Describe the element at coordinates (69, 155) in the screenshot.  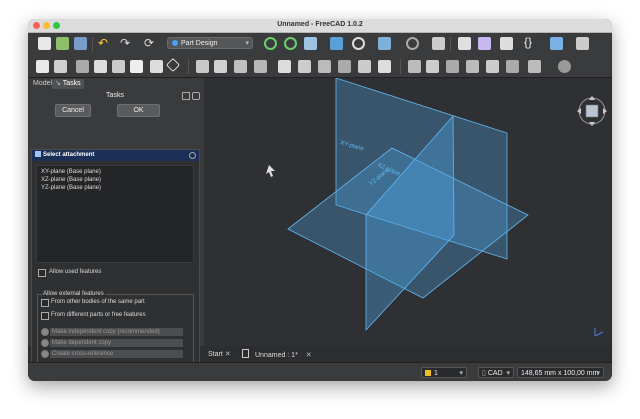
I see `attachment-title: Select attachment` at that location.